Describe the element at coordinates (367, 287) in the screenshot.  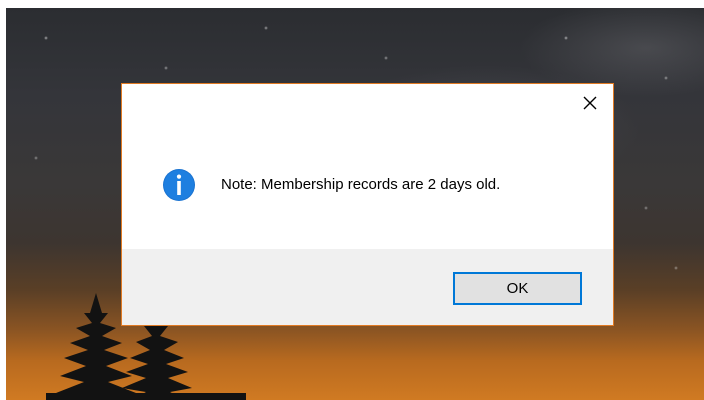
I see `button-bar: OK` at that location.